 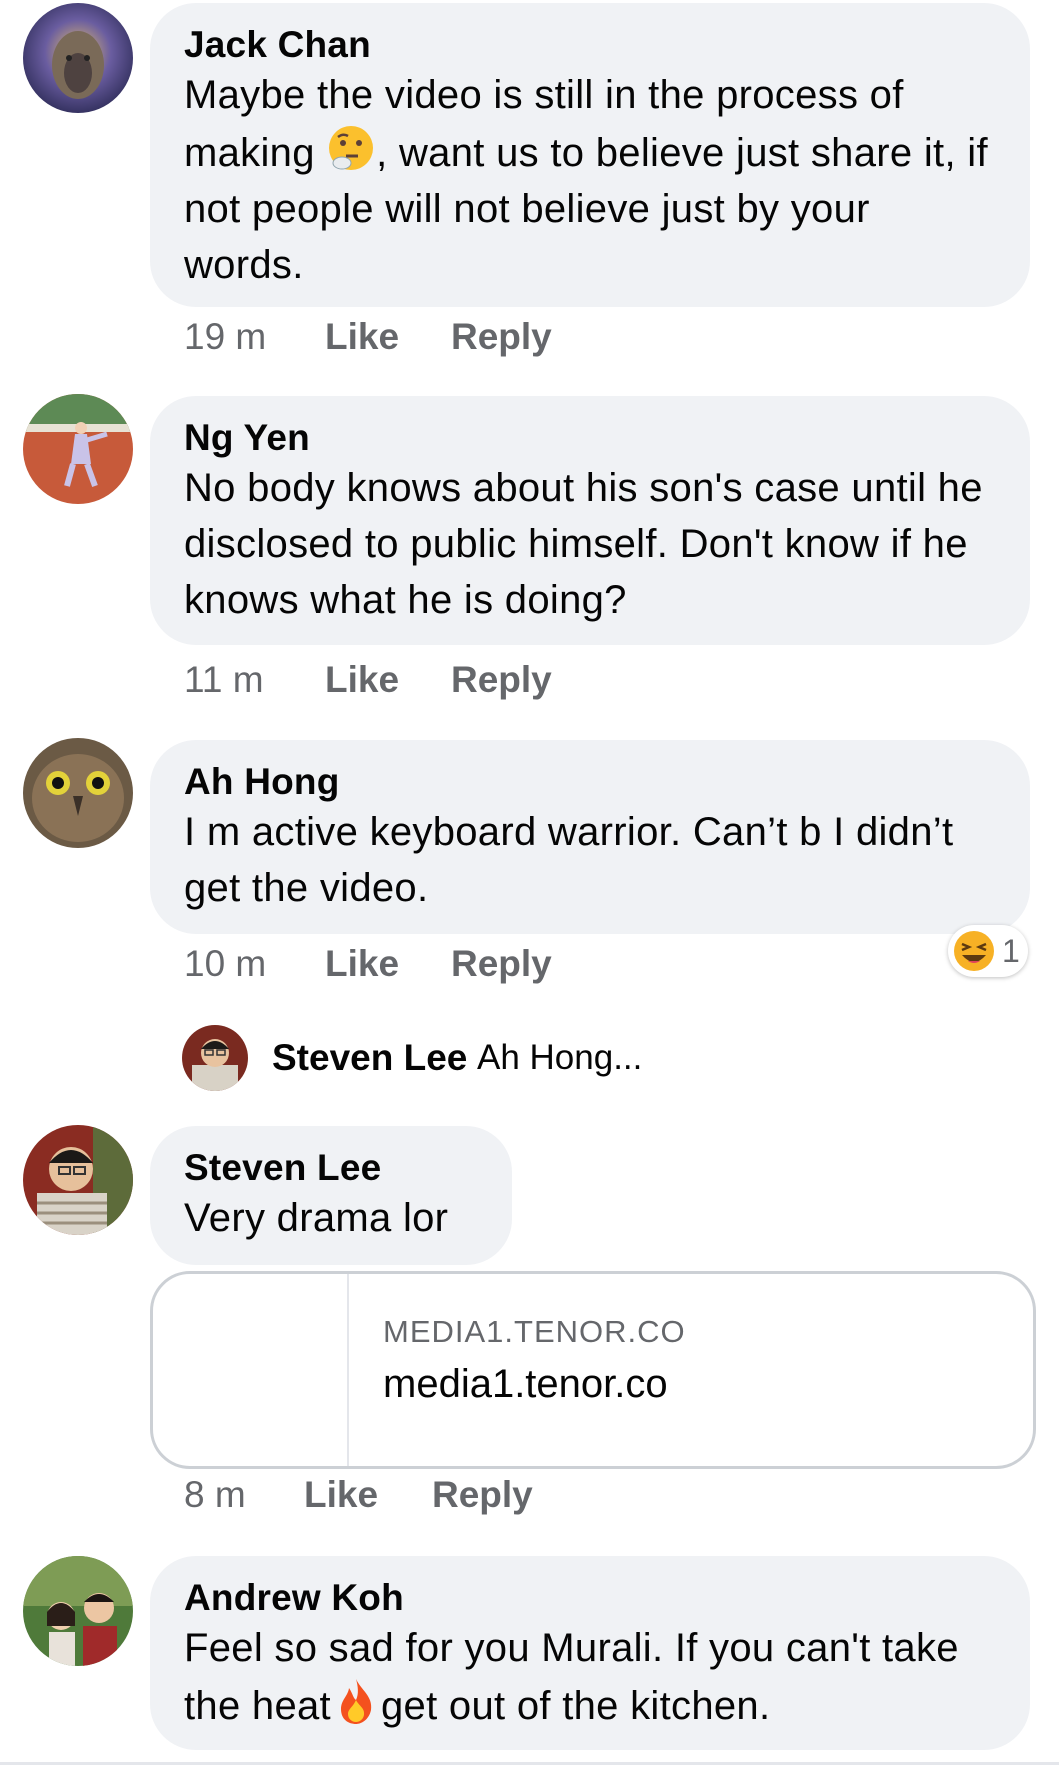 What do you see at coordinates (525, 1384) in the screenshot?
I see `link-title: media1.tenor.co` at bounding box center [525, 1384].